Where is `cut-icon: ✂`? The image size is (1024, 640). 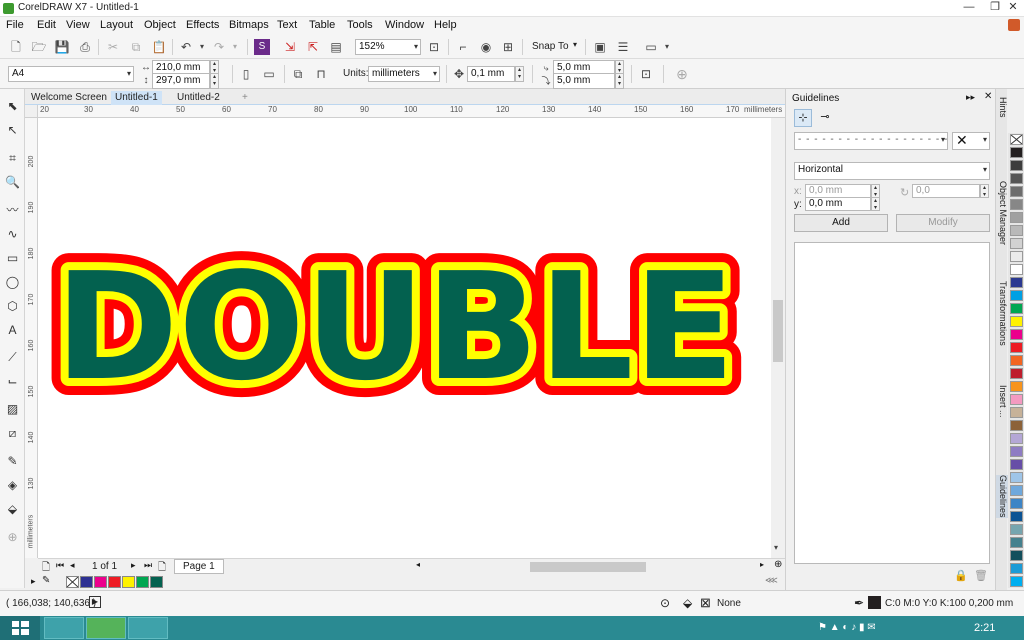 cut-icon: ✂ is located at coordinates (113, 47).